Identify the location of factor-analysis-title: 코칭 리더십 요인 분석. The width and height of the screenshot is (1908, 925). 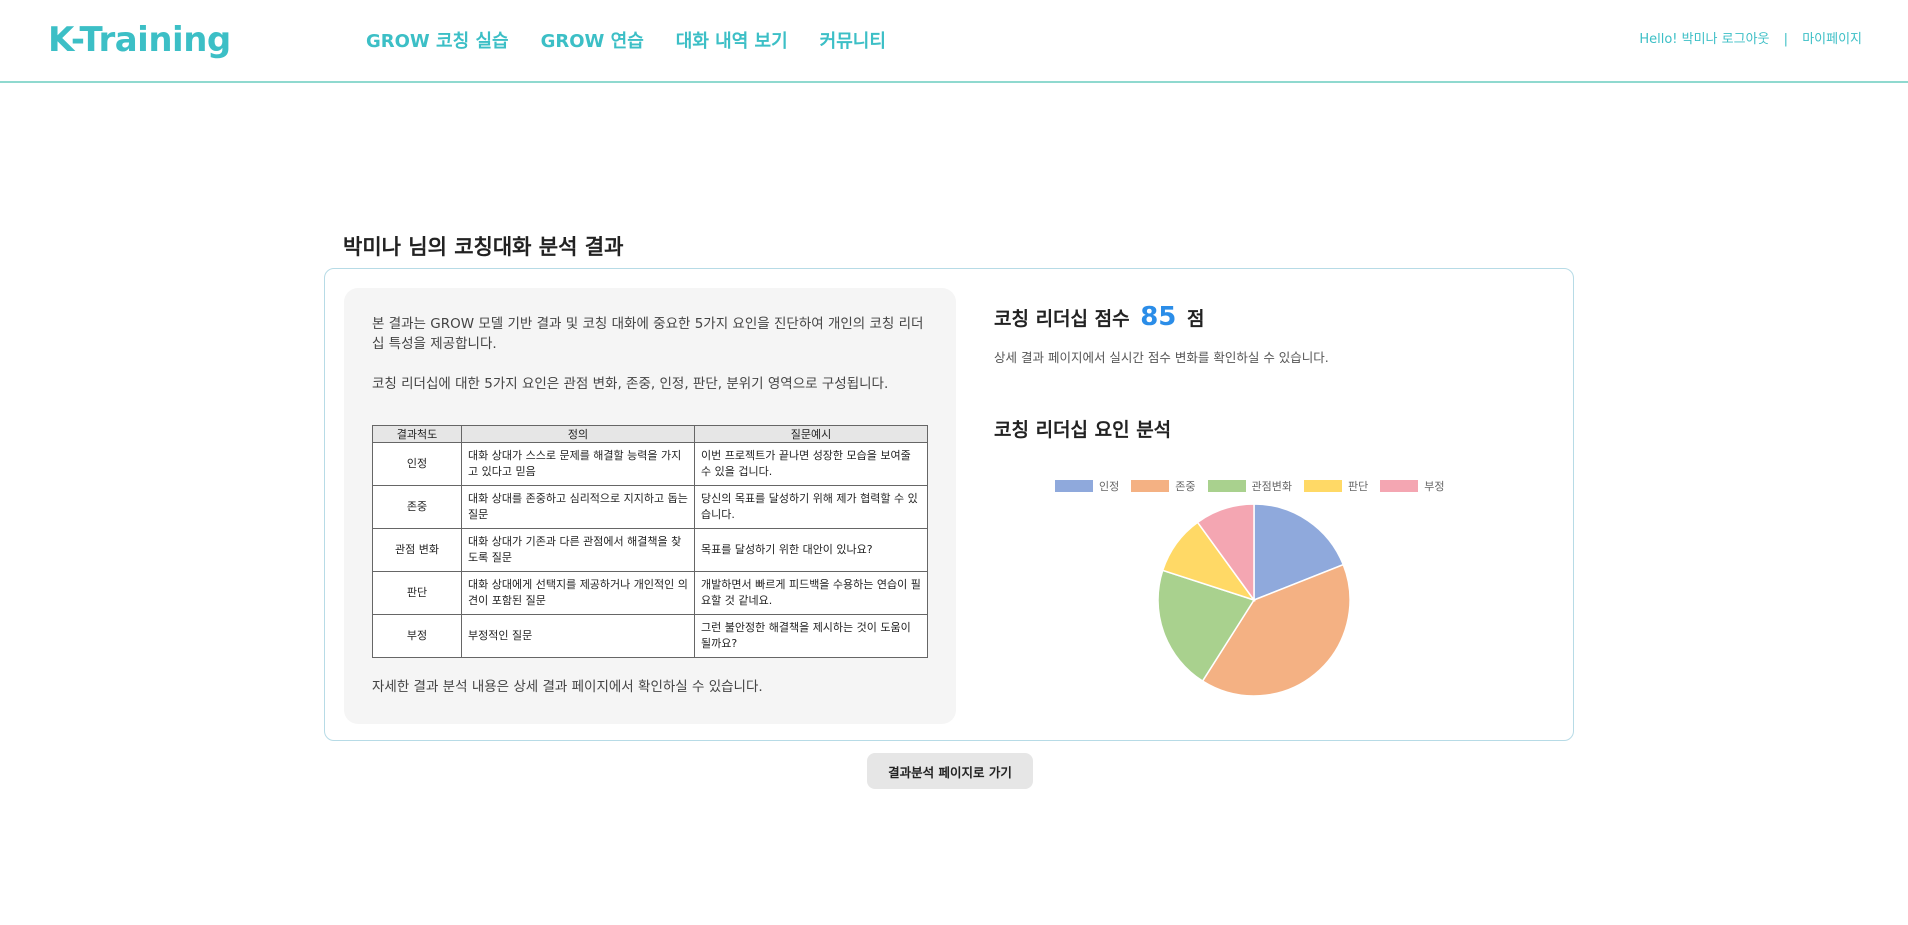
(1083, 430).